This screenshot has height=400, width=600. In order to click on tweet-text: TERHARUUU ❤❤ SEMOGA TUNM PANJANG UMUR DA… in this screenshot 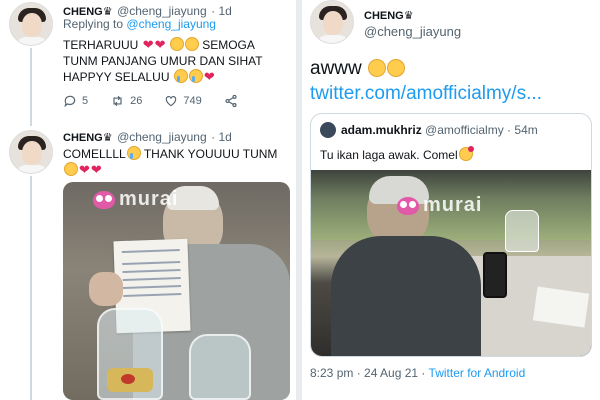, I will do `click(177, 61)`.